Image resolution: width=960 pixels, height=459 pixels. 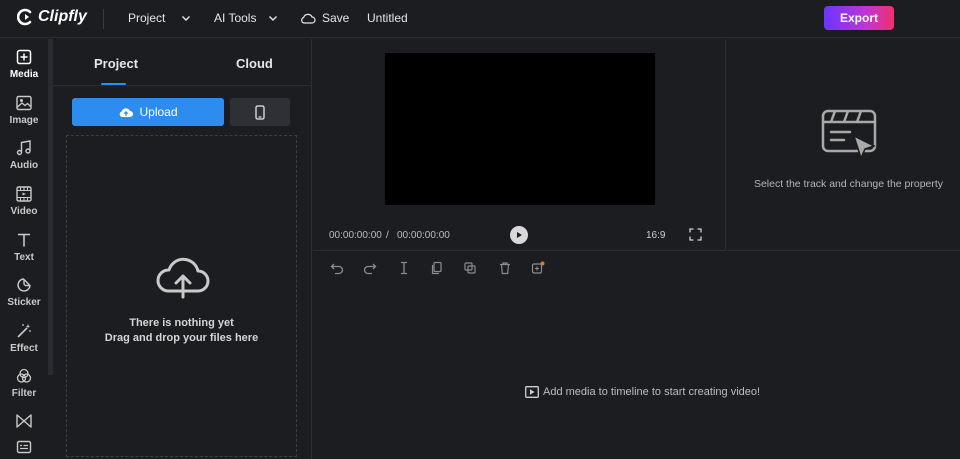 What do you see at coordinates (24, 240) in the screenshot?
I see `text-t-icon` at bounding box center [24, 240].